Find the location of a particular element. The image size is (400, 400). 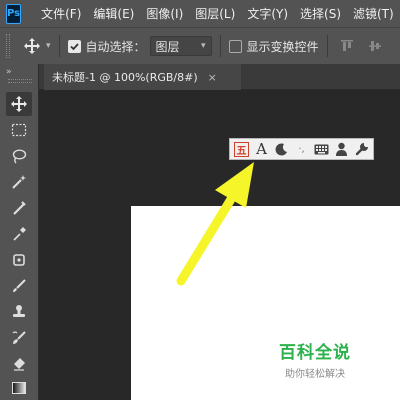

eyedropper-tool is located at coordinates (19, 234).